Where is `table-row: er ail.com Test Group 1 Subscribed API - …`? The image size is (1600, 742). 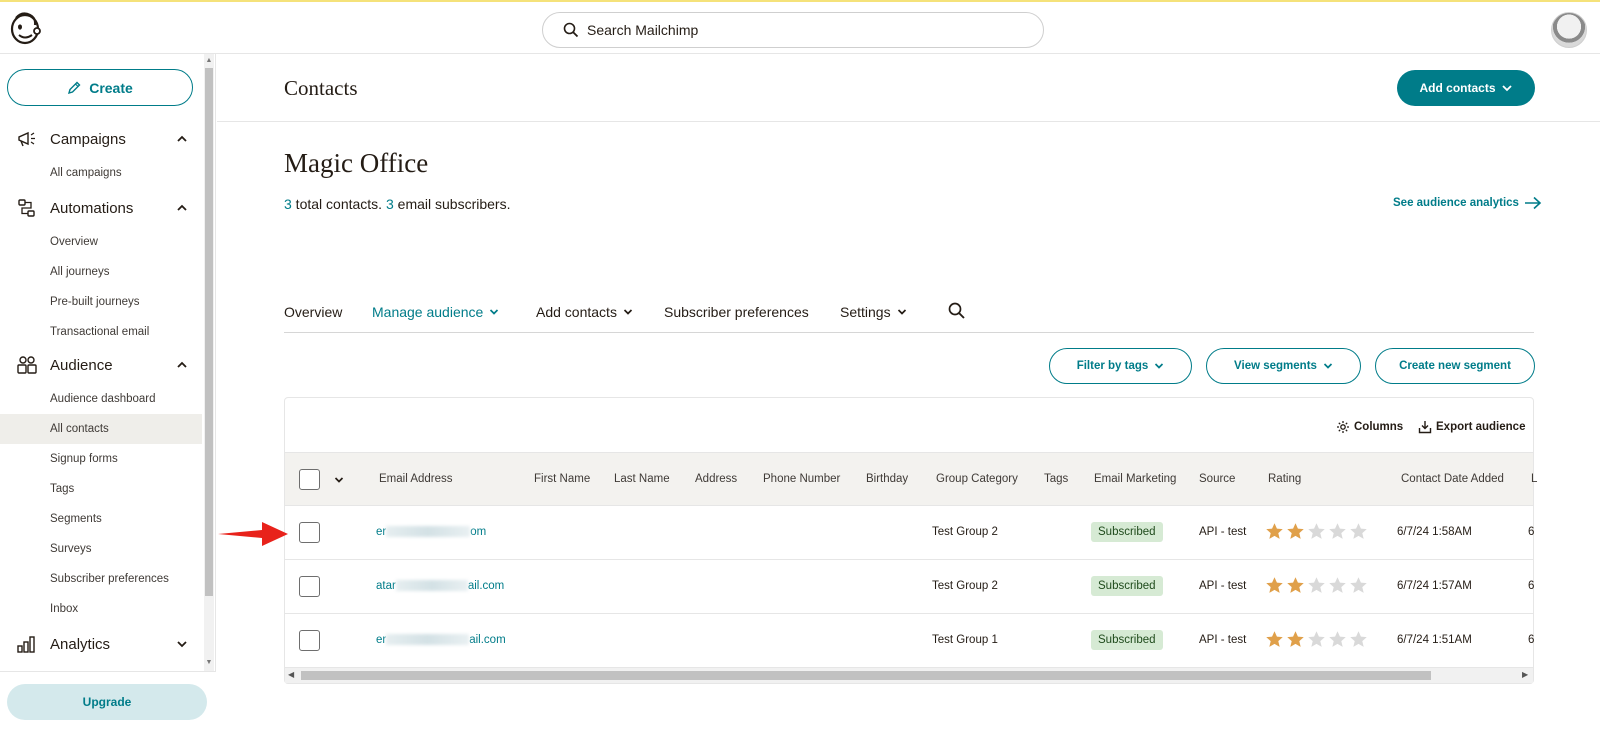
table-row: er ail.com Test Group 1 Subscribed API - … is located at coordinates (909, 641).